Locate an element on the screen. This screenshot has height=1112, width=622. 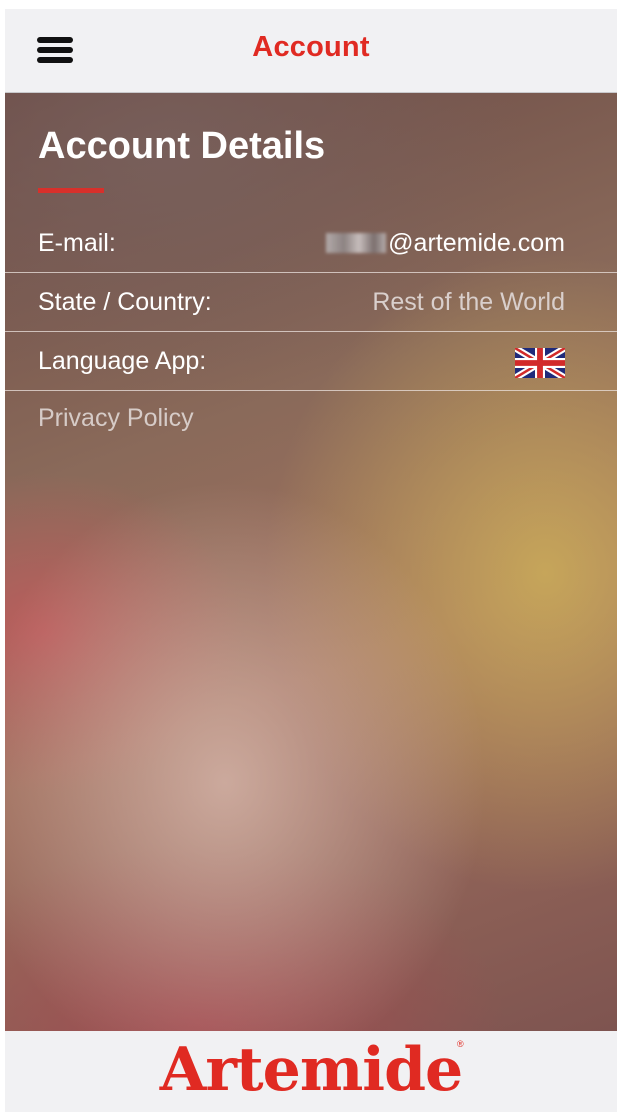
section-title: Account Details is located at coordinates (182, 146).